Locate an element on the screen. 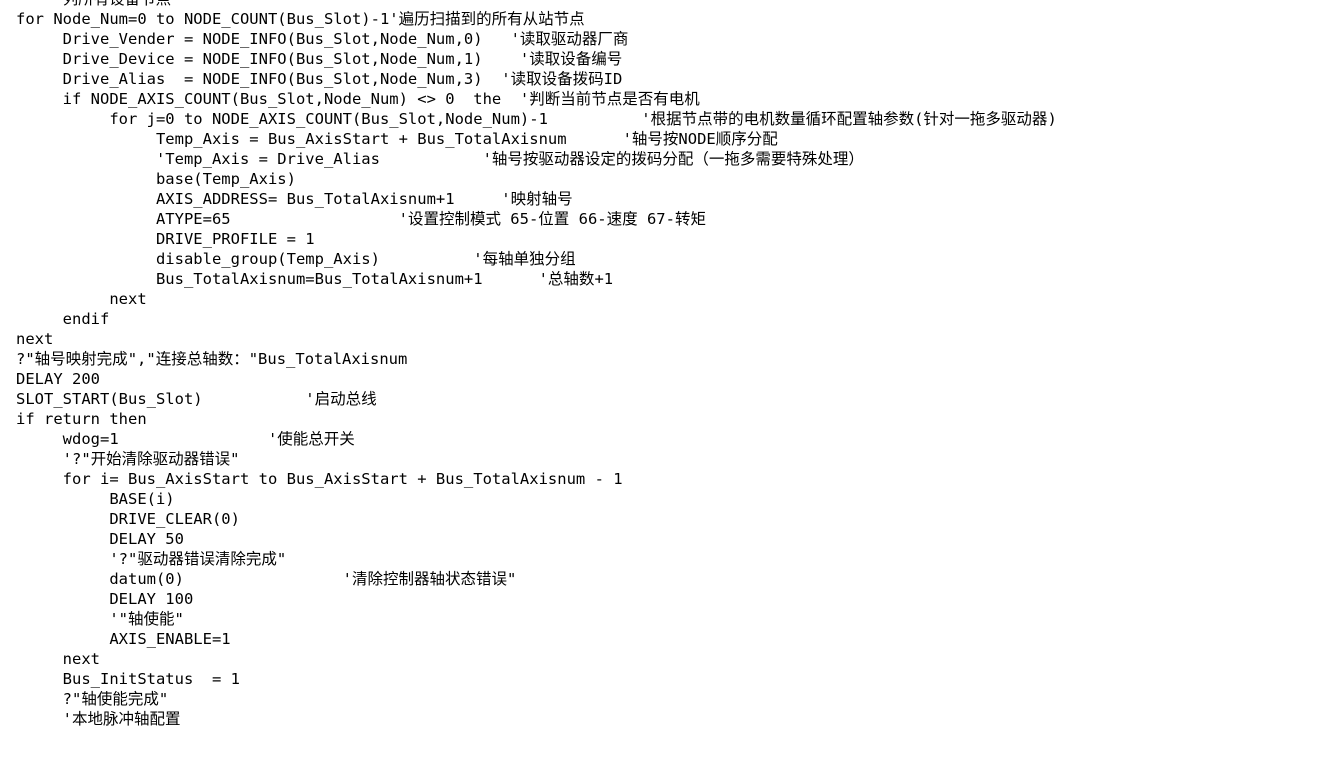 This screenshot has height=763, width=1319. code-line: '本地脉冲轴配置 is located at coordinates (98, 719).